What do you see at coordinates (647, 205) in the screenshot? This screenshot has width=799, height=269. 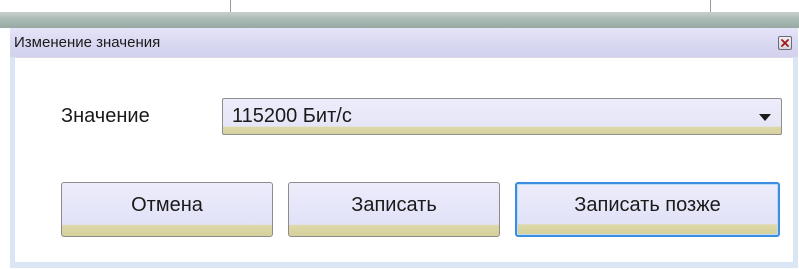 I see `write-later-button-label: Записать позже` at bounding box center [647, 205].